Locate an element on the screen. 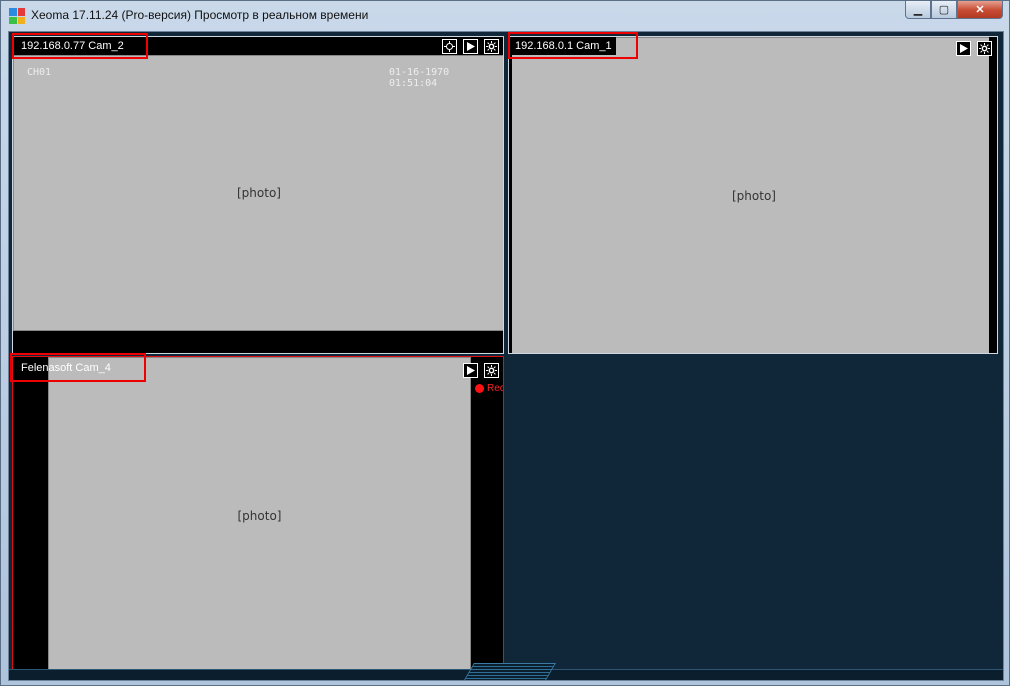 The height and width of the screenshot is (686, 1010). recording-indicator: Rec is located at coordinates (489, 388).